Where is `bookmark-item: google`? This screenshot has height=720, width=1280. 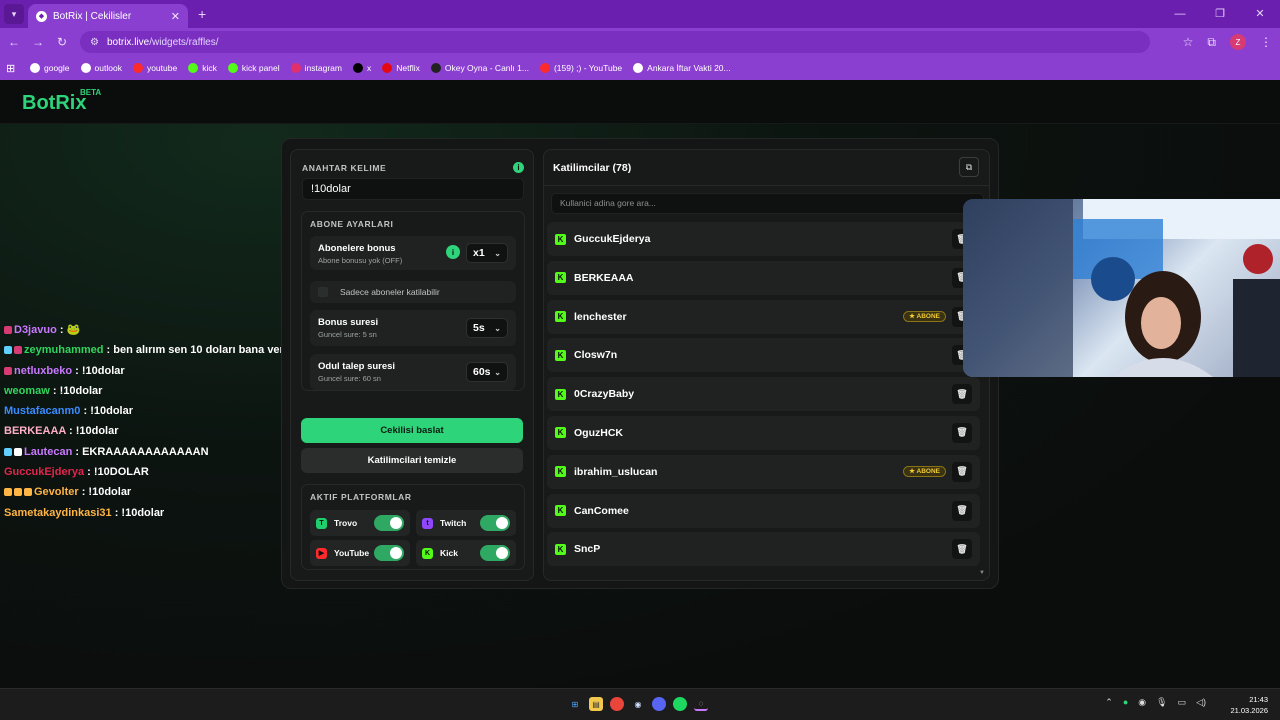 bookmark-item: google is located at coordinates (50, 68).